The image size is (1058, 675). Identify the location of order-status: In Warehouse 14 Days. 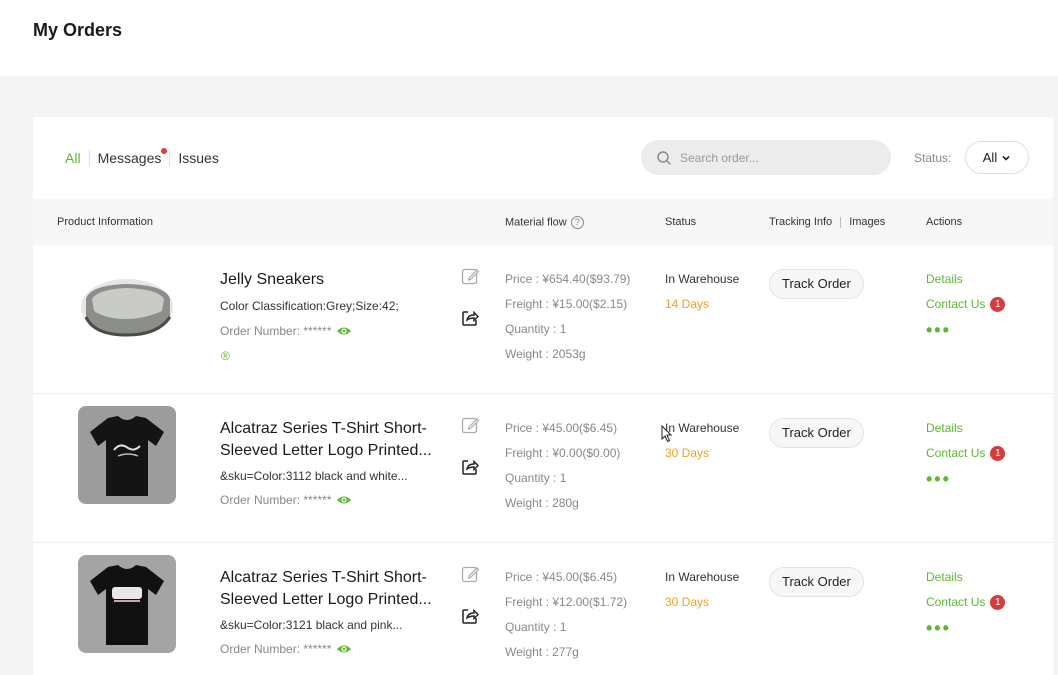
(702, 292).